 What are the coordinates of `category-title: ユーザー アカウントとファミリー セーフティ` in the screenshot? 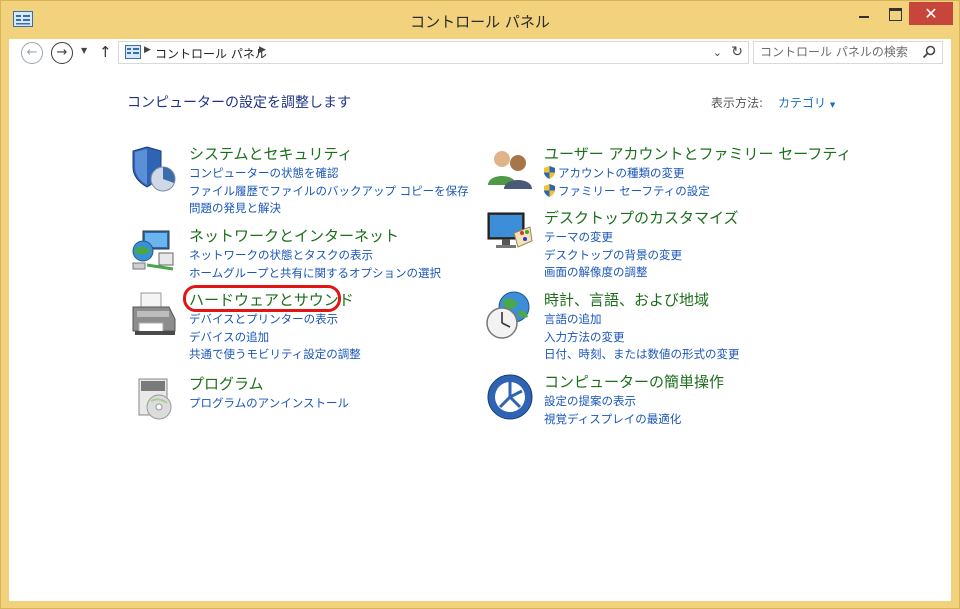 It's located at (697, 153).